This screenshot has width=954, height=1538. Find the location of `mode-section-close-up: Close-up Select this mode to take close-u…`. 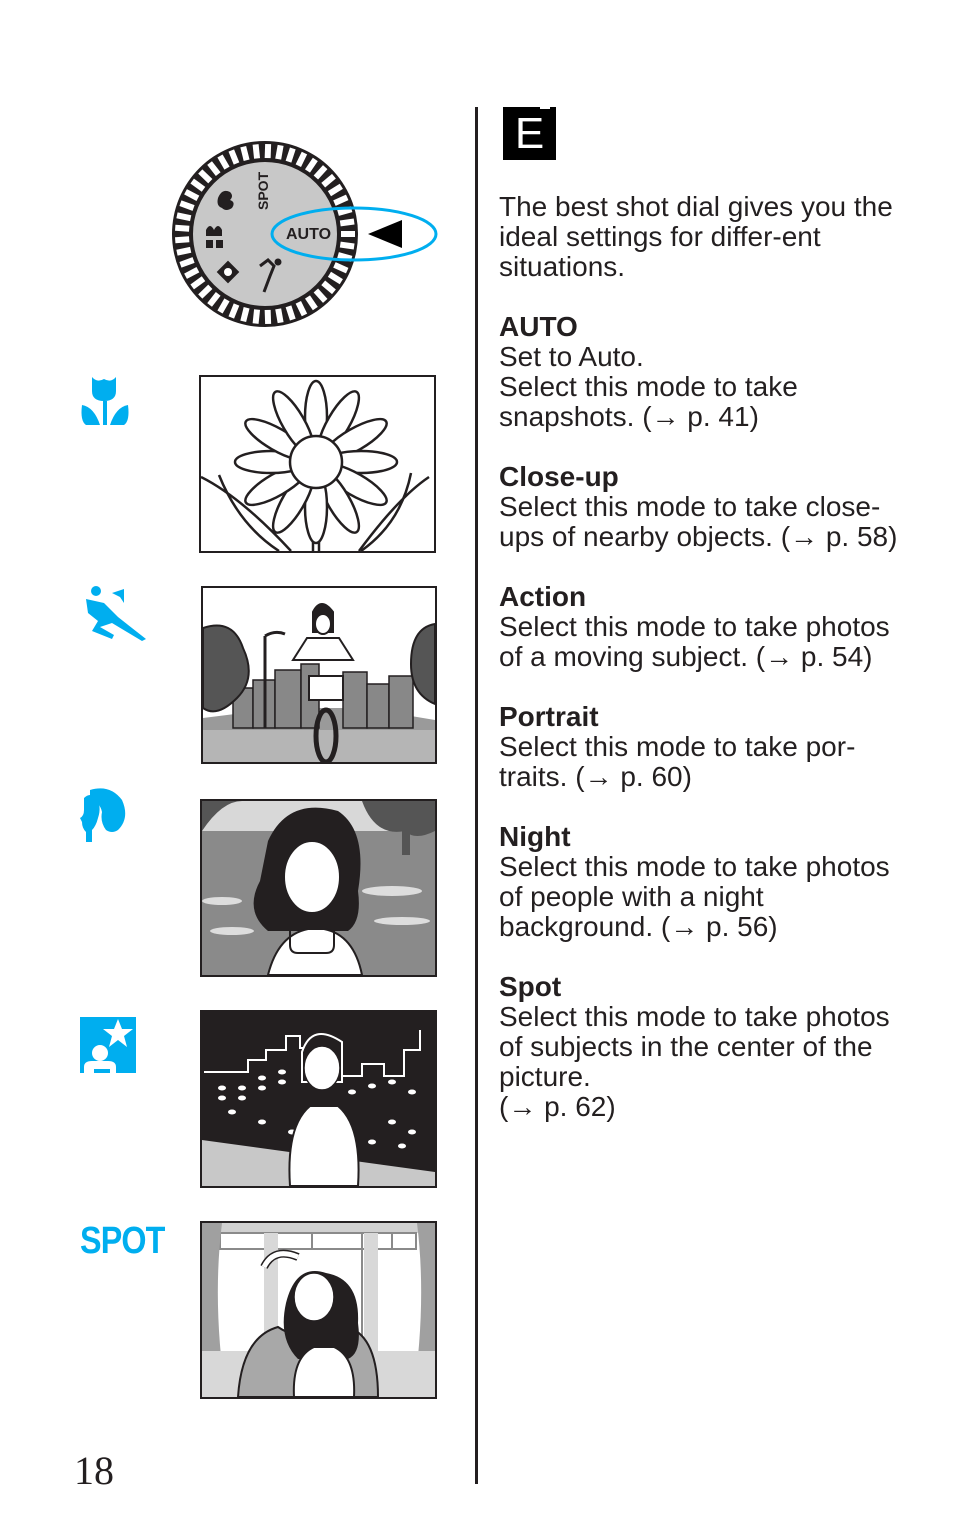

mode-section-close-up: Close-up Select this mode to take close-u… is located at coordinates (709, 507).